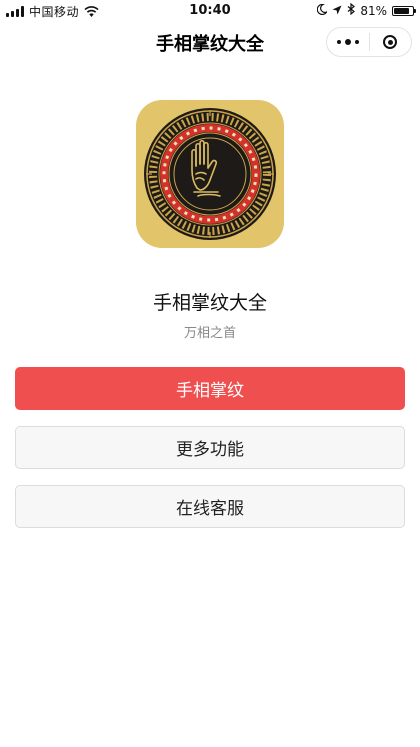  What do you see at coordinates (210, 506) in the screenshot?
I see `customer-service-button: 在线客服` at bounding box center [210, 506].